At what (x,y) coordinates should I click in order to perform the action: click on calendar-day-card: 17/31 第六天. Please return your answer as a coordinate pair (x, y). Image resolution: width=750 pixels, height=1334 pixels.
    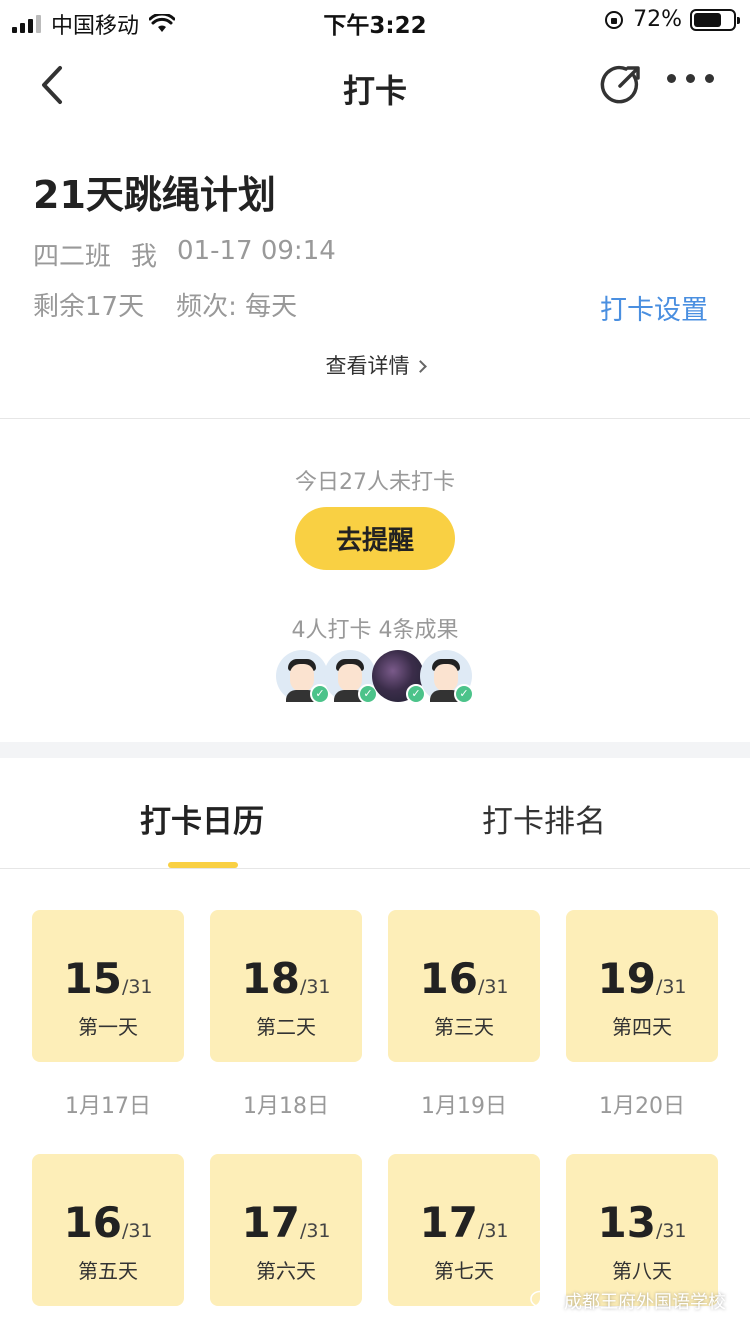
    Looking at the image, I should click on (286, 1230).